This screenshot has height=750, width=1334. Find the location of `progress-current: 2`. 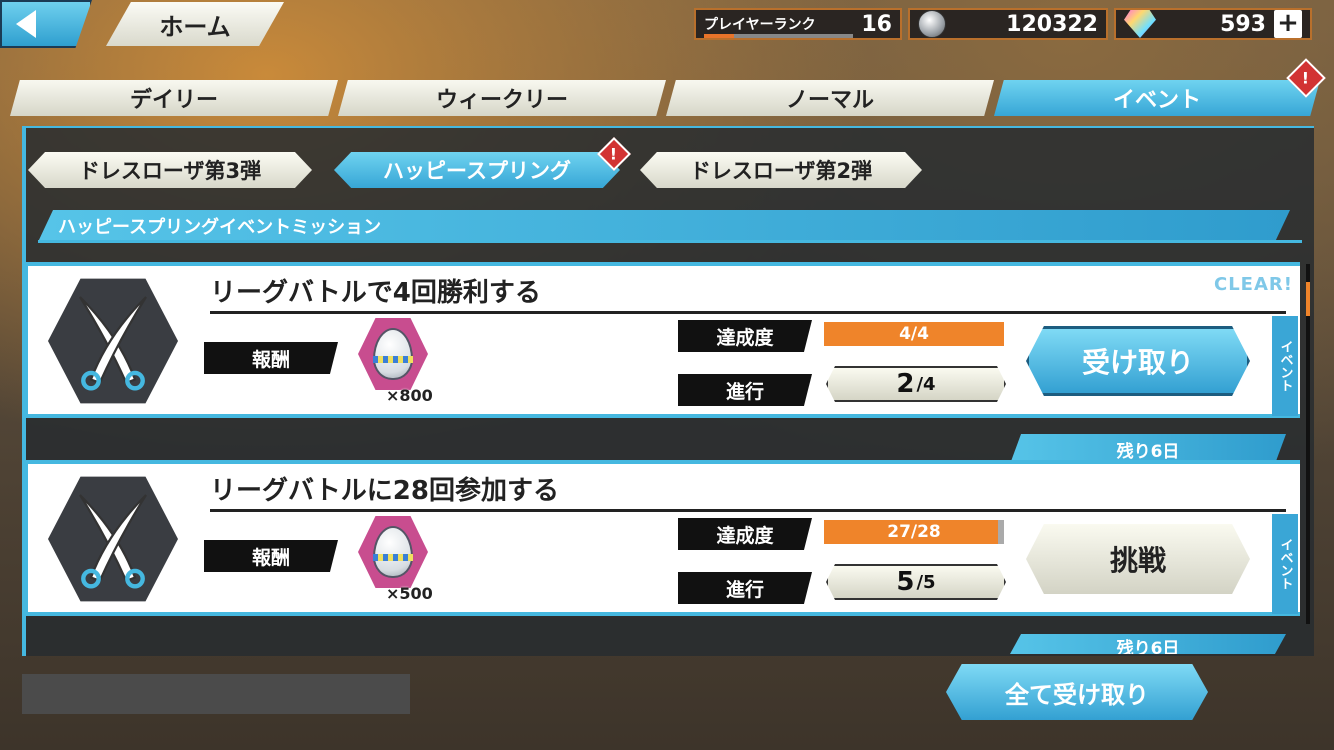

progress-current: 2 is located at coordinates (905, 384).